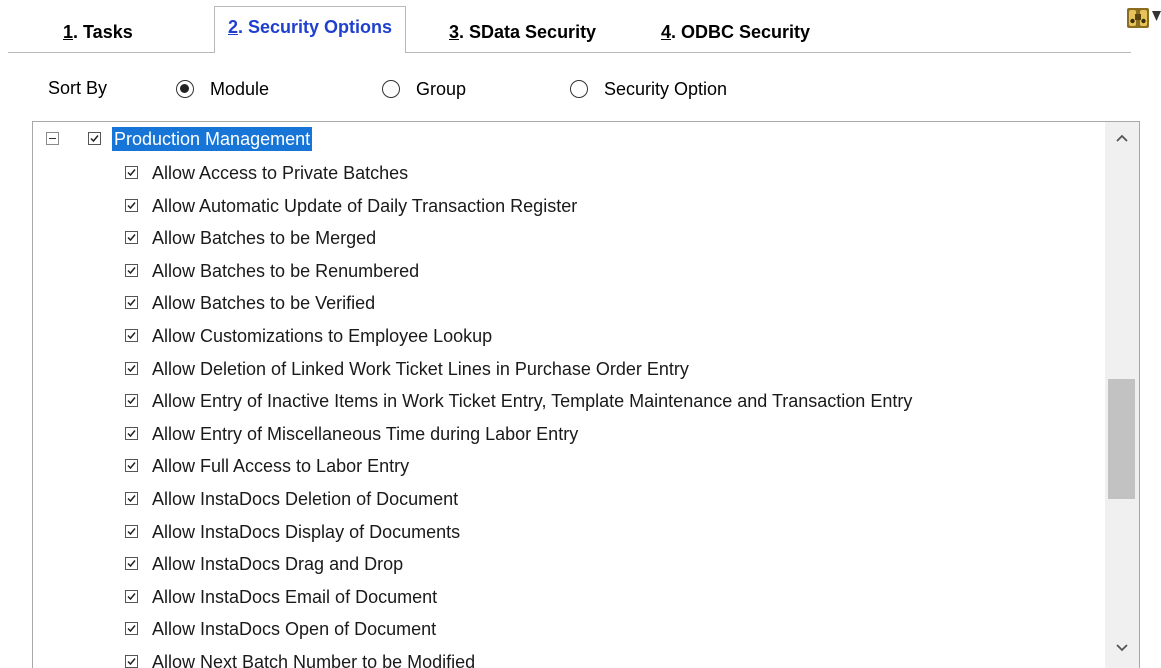  Describe the element at coordinates (68, 32) in the screenshot. I see `tab-tasks-number: 1` at that location.